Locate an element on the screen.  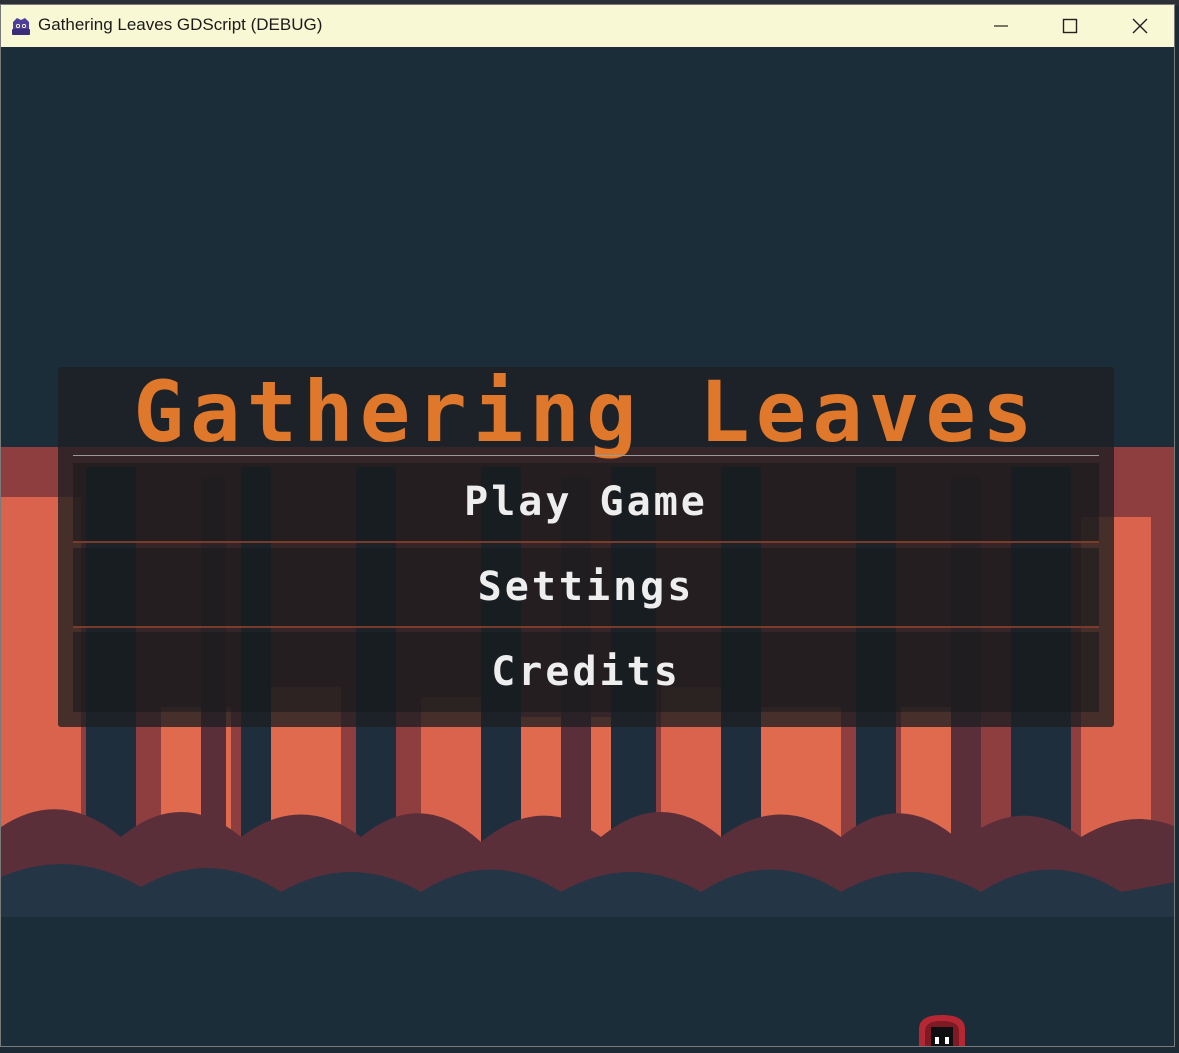
credits-label: Credits is located at coordinates (586, 672).